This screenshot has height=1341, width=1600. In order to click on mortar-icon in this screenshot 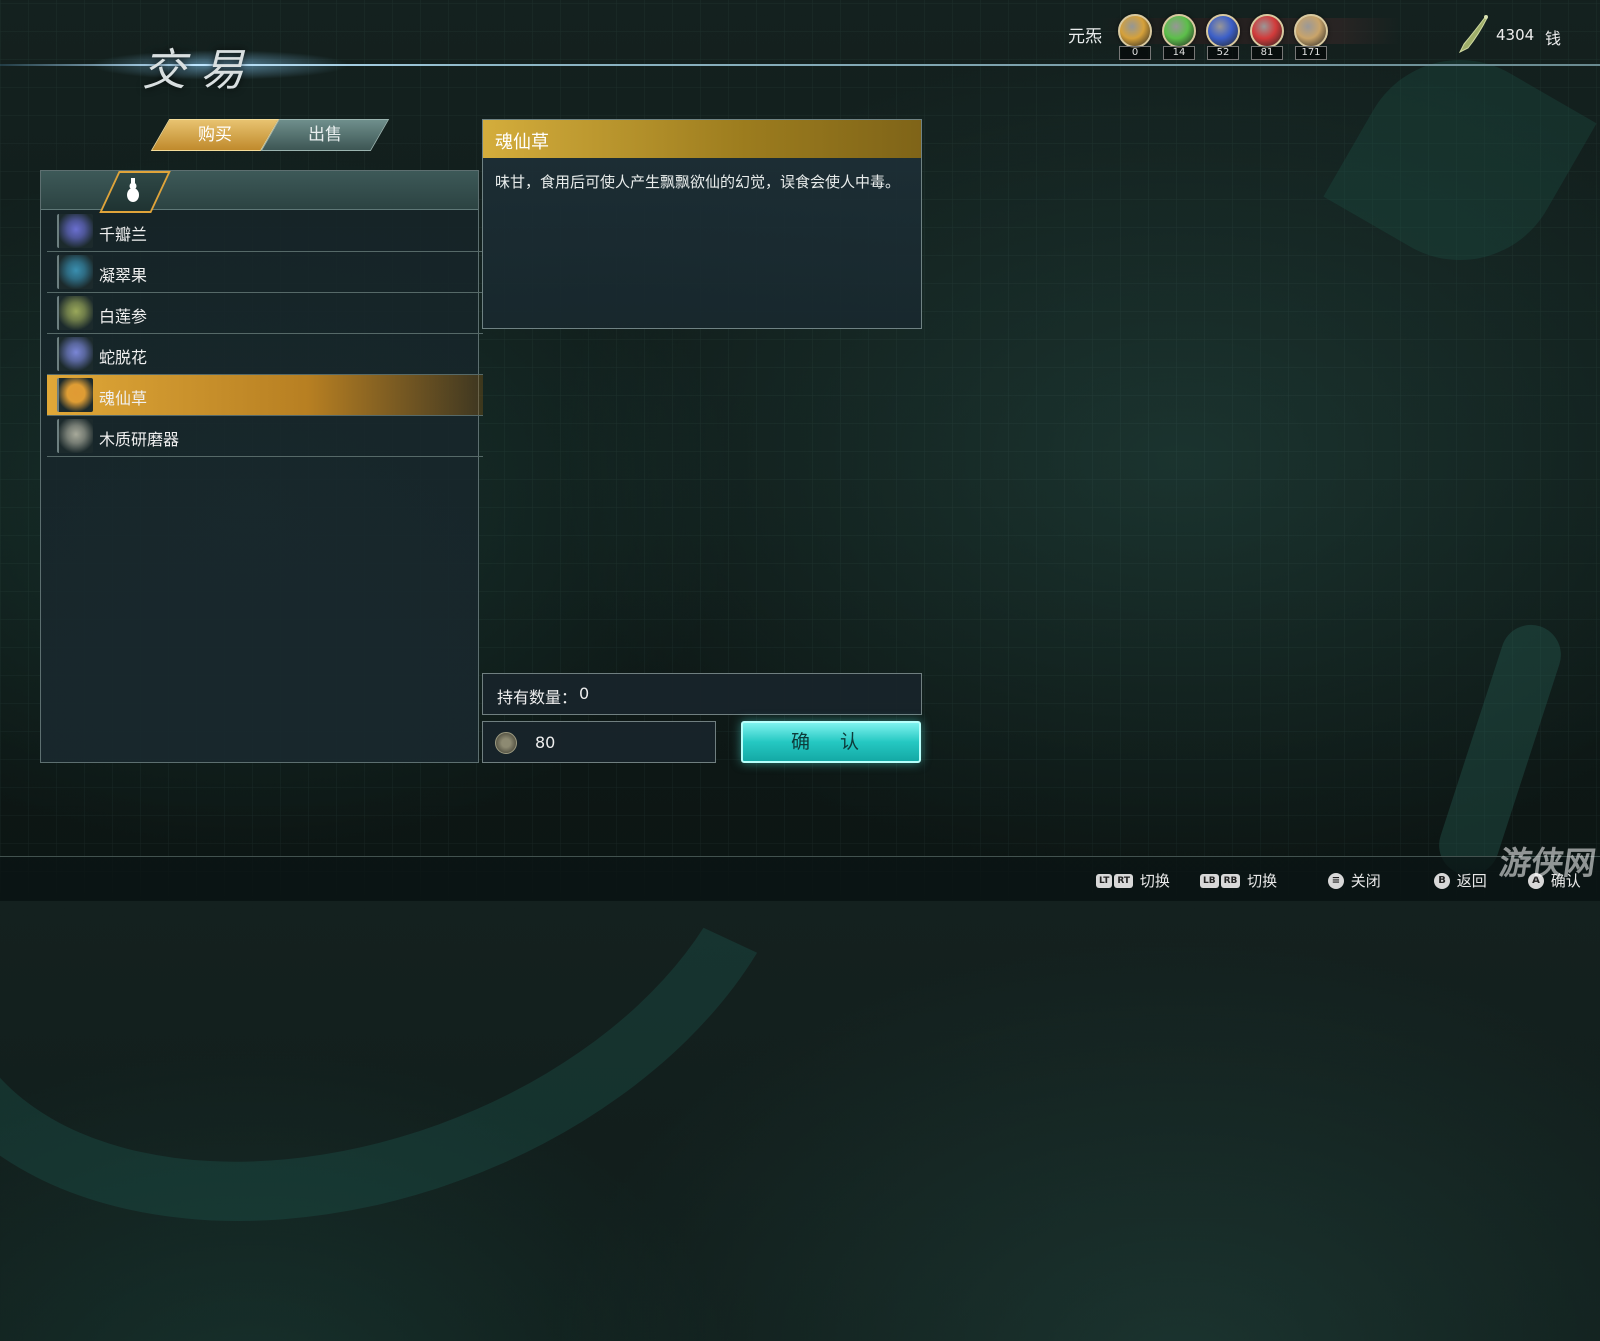, I will do `click(75, 436)`.